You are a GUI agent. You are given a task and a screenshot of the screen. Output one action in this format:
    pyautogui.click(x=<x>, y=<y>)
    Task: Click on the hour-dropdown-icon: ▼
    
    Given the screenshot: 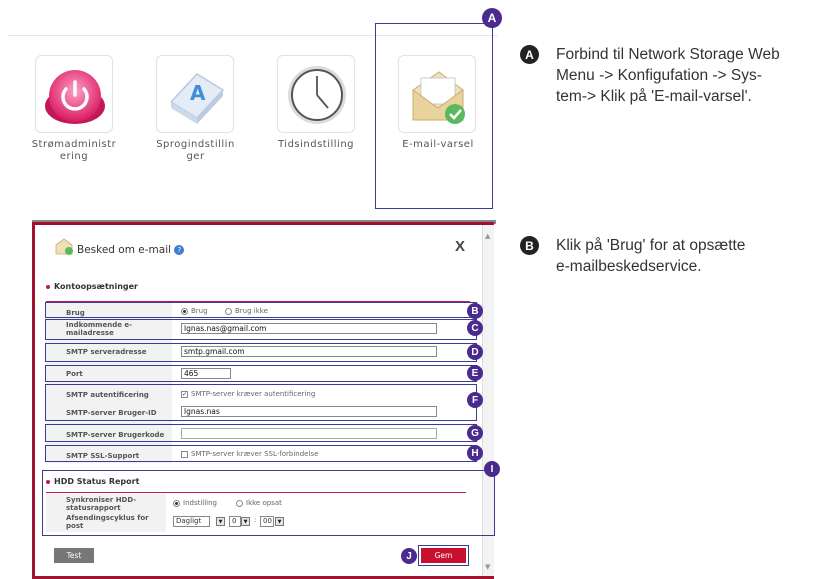 What is the action you would take?
    pyautogui.click(x=245, y=521)
    